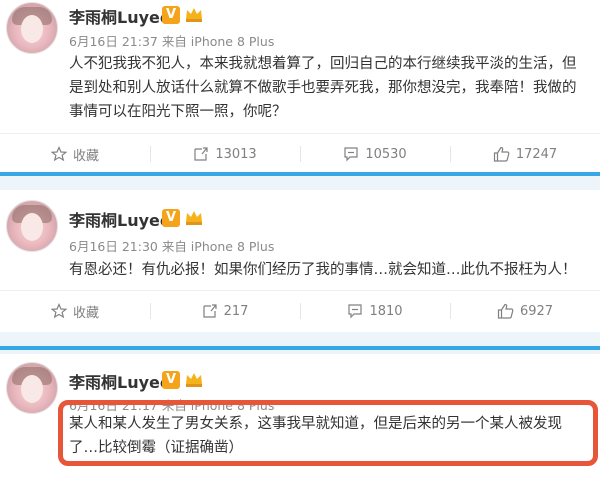 This screenshot has height=477, width=600. Describe the element at coordinates (536, 311) in the screenshot. I see `like-count: 6927` at that location.